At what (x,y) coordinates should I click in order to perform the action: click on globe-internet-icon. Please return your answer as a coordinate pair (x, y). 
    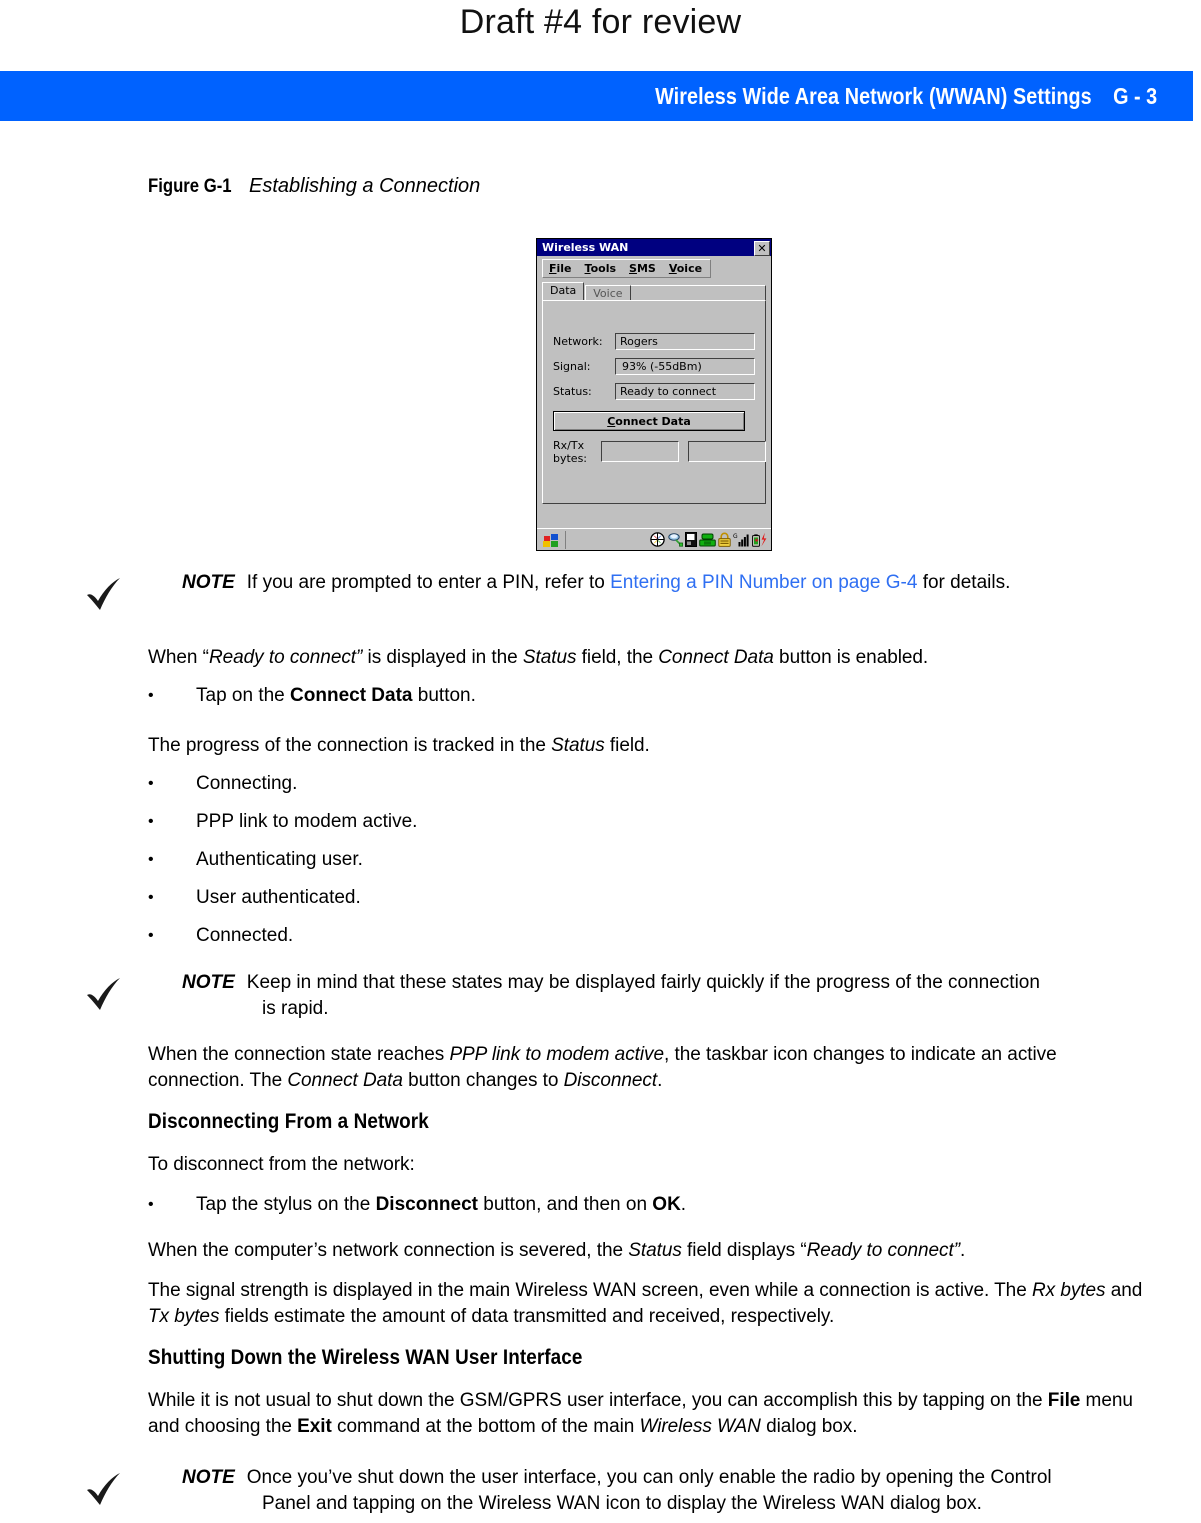
    Looking at the image, I should click on (657, 539).